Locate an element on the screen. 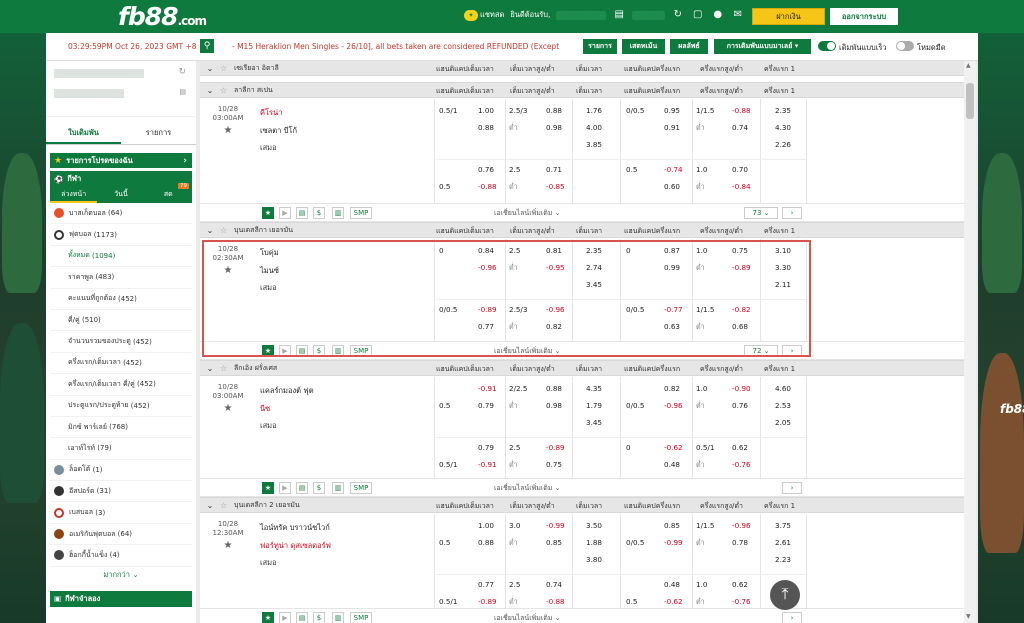 The image size is (1024, 623). odds-o1: 0.74 is located at coordinates (554, 584).